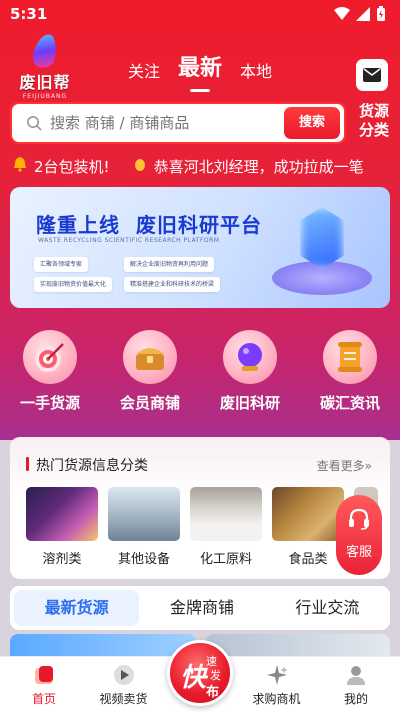 This screenshot has height=712, width=400. Describe the element at coordinates (327, 608) in the screenshot. I see `tab-industry-talk: 行业交流` at that location.